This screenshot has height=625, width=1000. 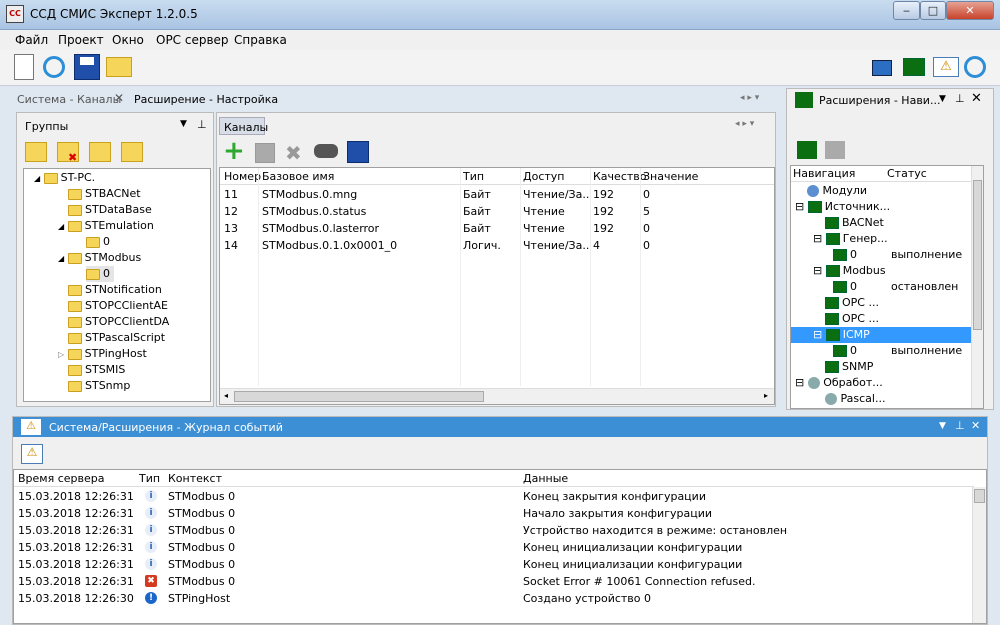 I want to click on col-value: Значение, so click(x=670, y=176).